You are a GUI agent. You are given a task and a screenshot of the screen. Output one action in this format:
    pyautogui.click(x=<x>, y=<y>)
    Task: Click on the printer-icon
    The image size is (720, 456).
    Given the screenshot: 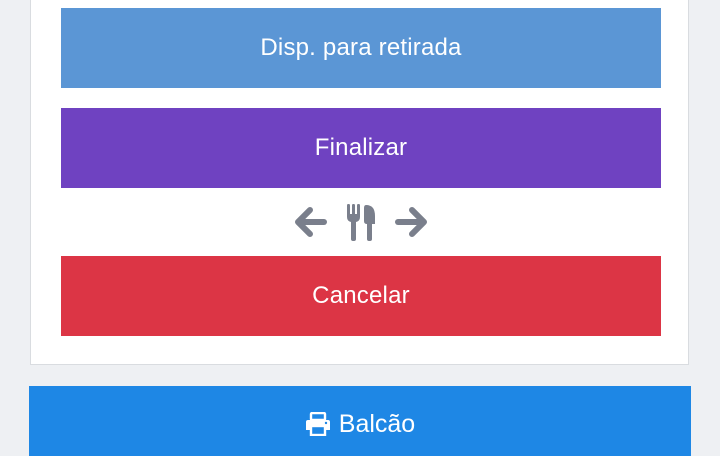 What is the action you would take?
    pyautogui.click(x=318, y=423)
    